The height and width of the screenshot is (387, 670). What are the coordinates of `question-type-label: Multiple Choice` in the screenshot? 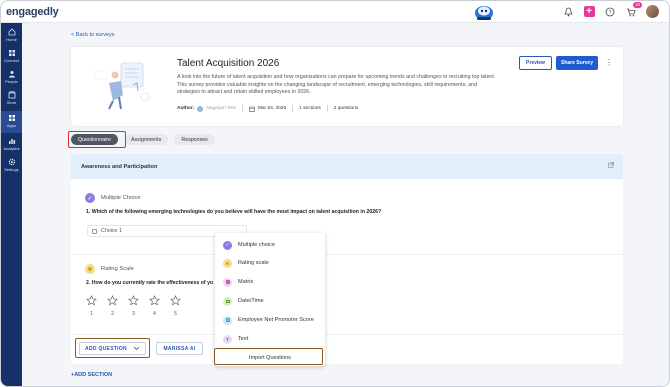 It's located at (121, 198).